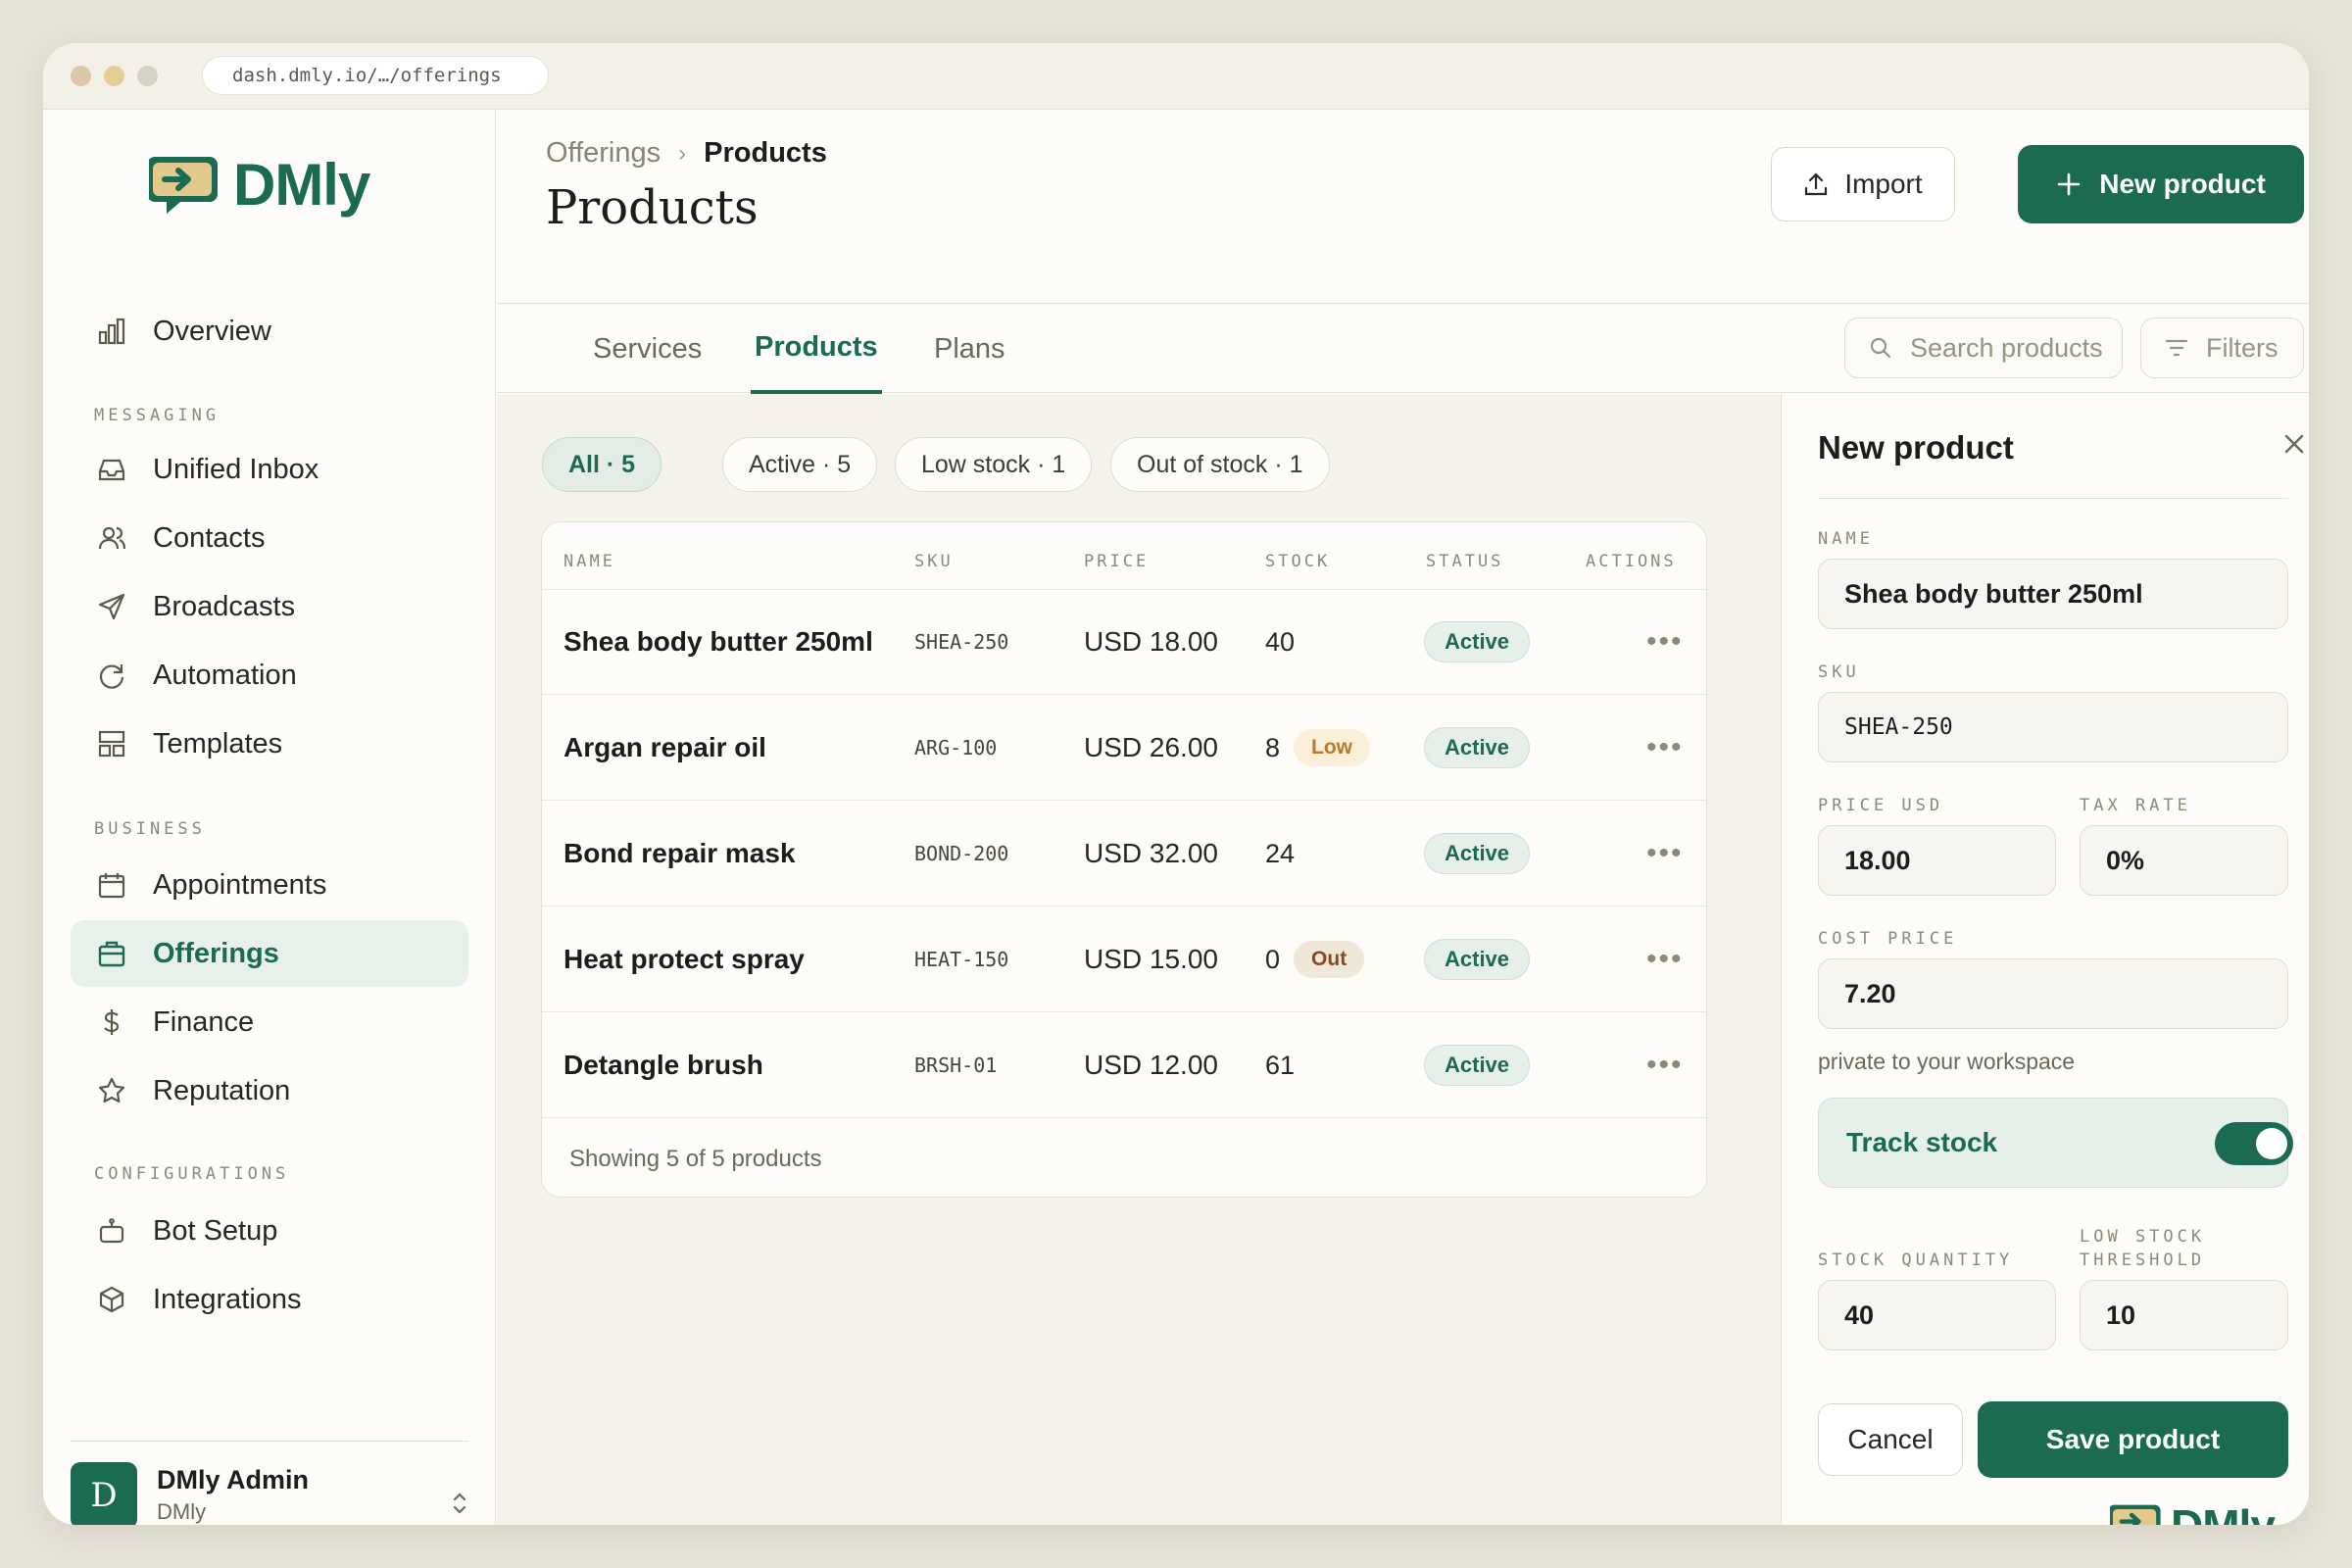  What do you see at coordinates (114, 76) in the screenshot?
I see `window-minimize-dot` at bounding box center [114, 76].